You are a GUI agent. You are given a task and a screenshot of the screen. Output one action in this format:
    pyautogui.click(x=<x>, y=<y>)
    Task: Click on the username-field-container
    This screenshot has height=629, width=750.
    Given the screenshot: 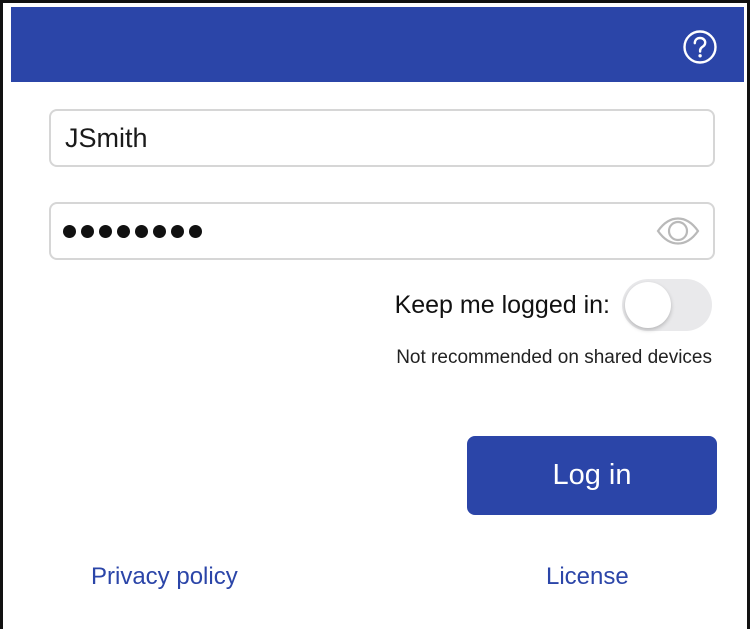 What is the action you would take?
    pyautogui.click(x=382, y=138)
    